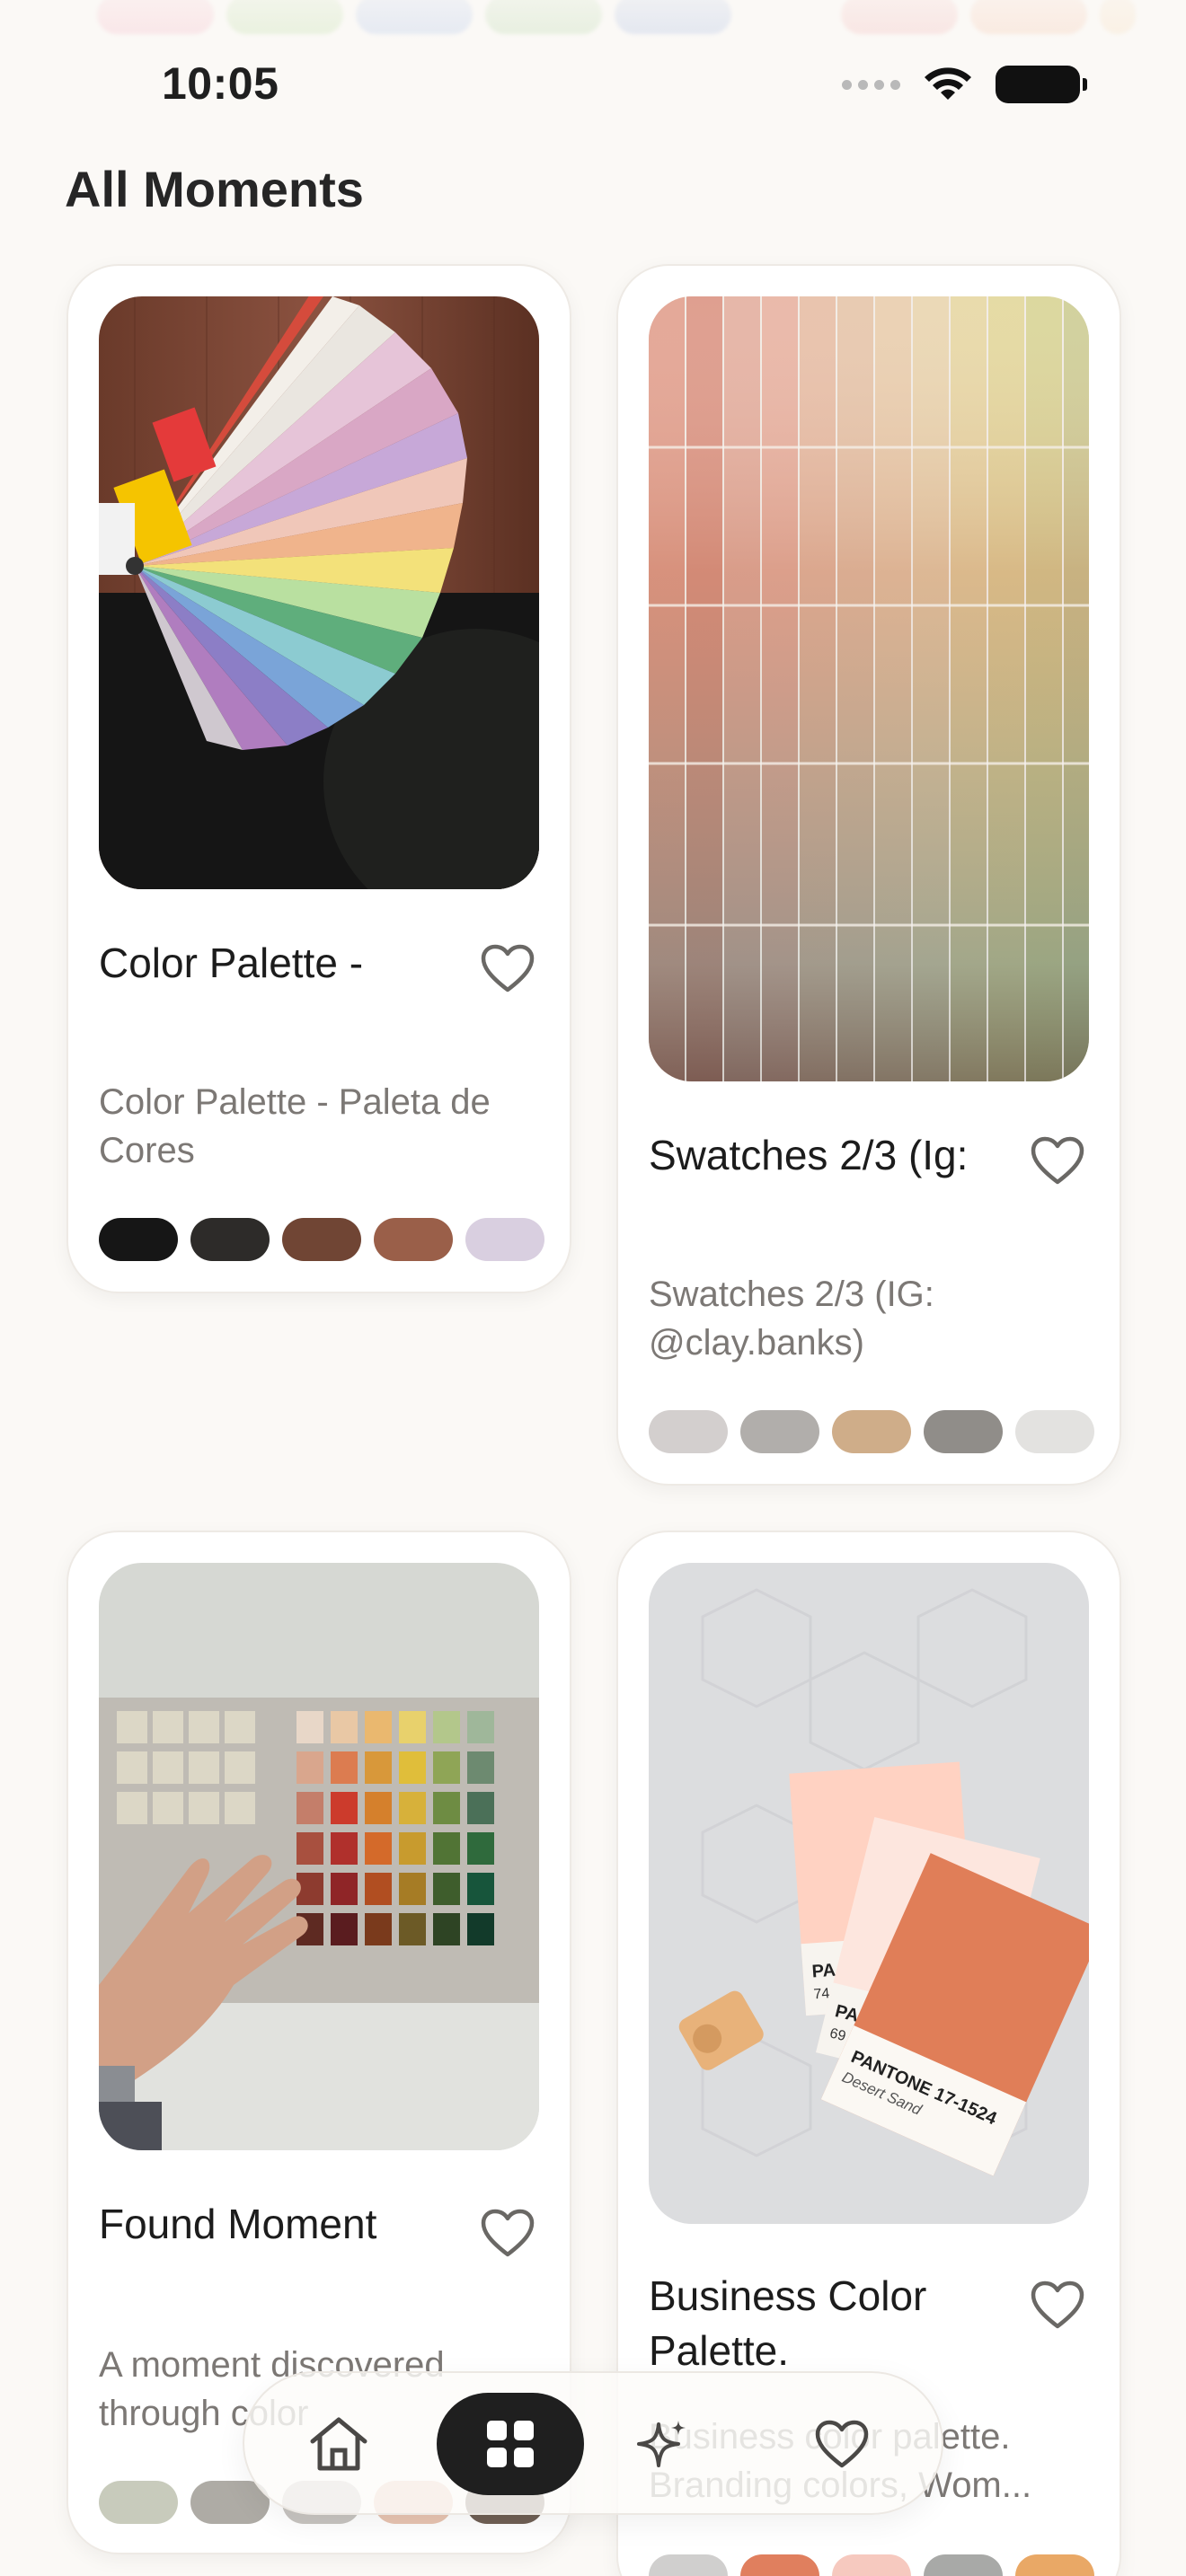  What do you see at coordinates (788, 2323) in the screenshot?
I see `moment-title: Business Color Palette.` at bounding box center [788, 2323].